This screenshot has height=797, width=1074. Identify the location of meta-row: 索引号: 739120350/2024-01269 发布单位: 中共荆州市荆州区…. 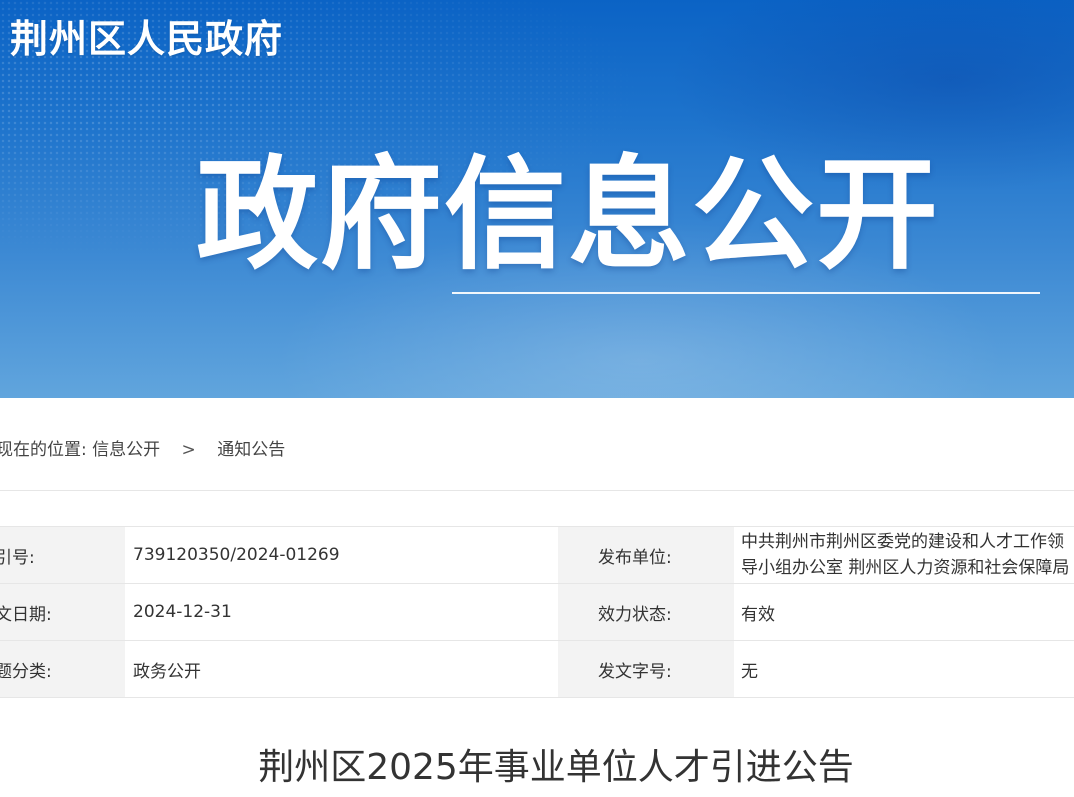
(537, 555).